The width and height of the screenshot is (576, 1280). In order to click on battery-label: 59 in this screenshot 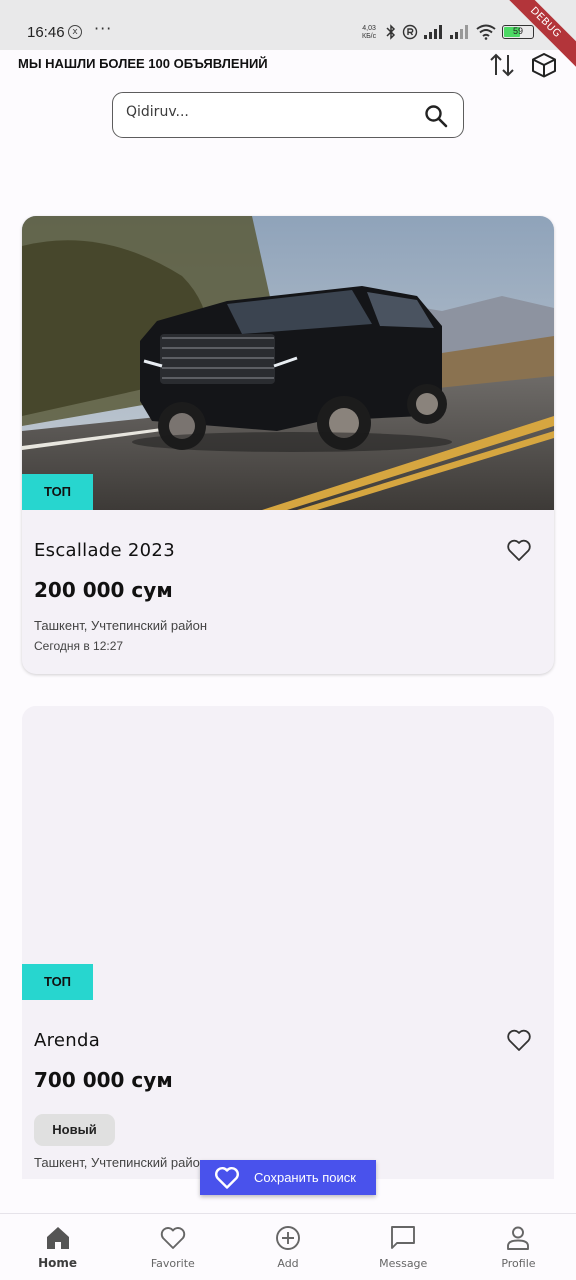, I will do `click(517, 31)`.